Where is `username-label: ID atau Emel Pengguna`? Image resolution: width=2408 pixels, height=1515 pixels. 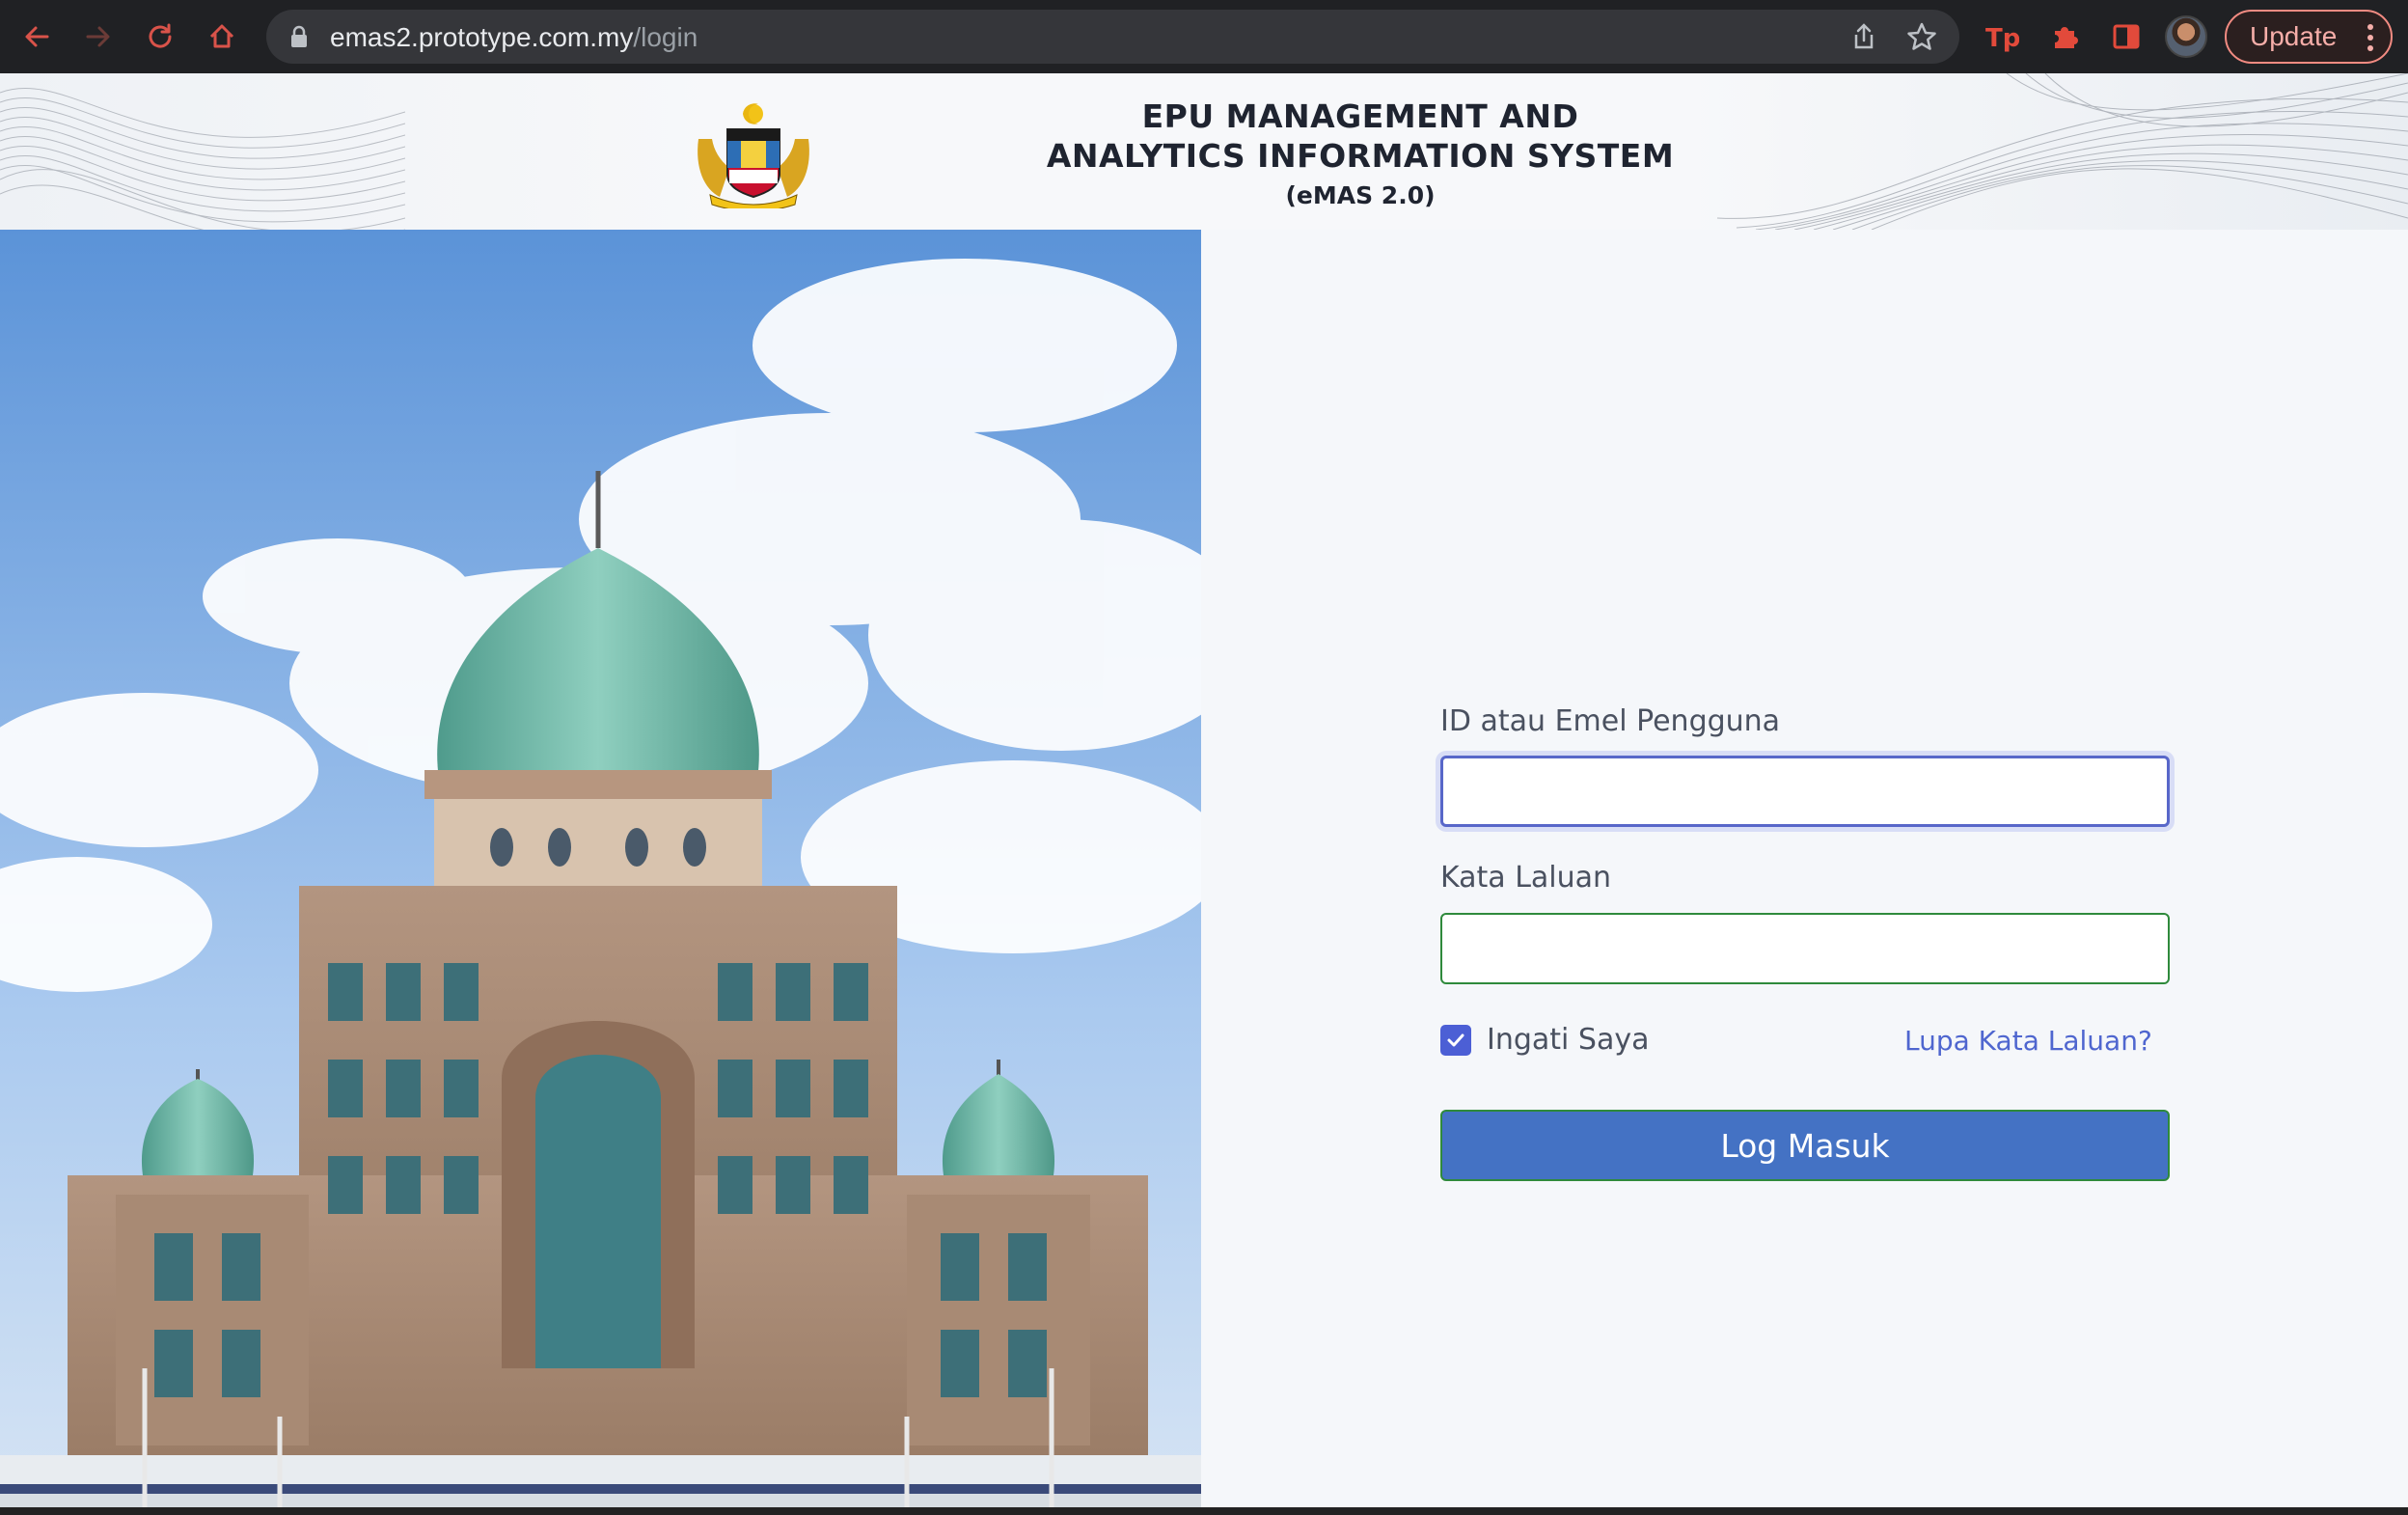 username-label: ID atau Emel Pengguna is located at coordinates (1610, 721).